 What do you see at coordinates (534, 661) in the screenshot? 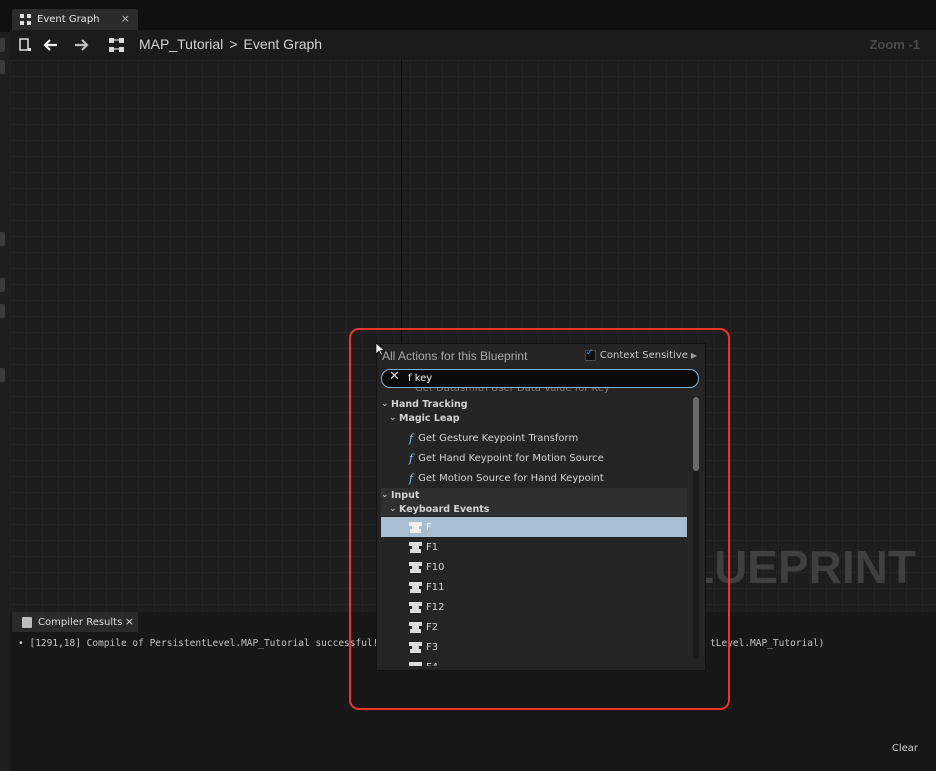
I see `list-item-key-clipped: F4` at bounding box center [534, 661].